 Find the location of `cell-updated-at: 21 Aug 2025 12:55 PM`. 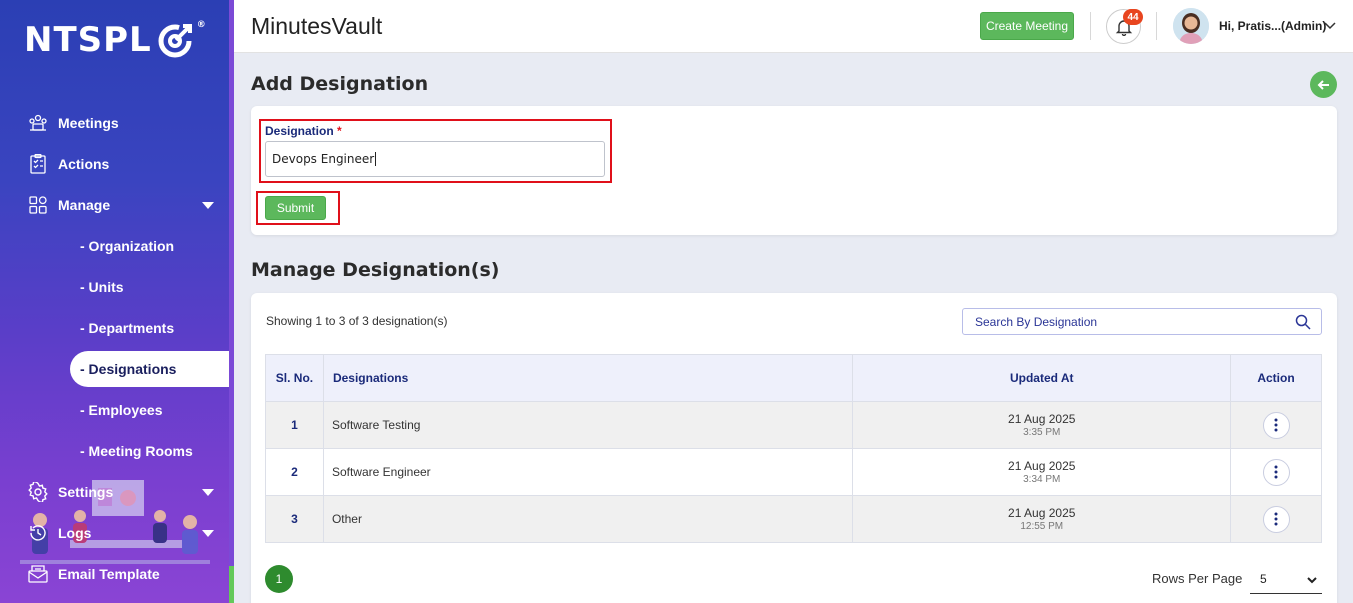

cell-updated-at: 21 Aug 2025 12:55 PM is located at coordinates (1042, 519).